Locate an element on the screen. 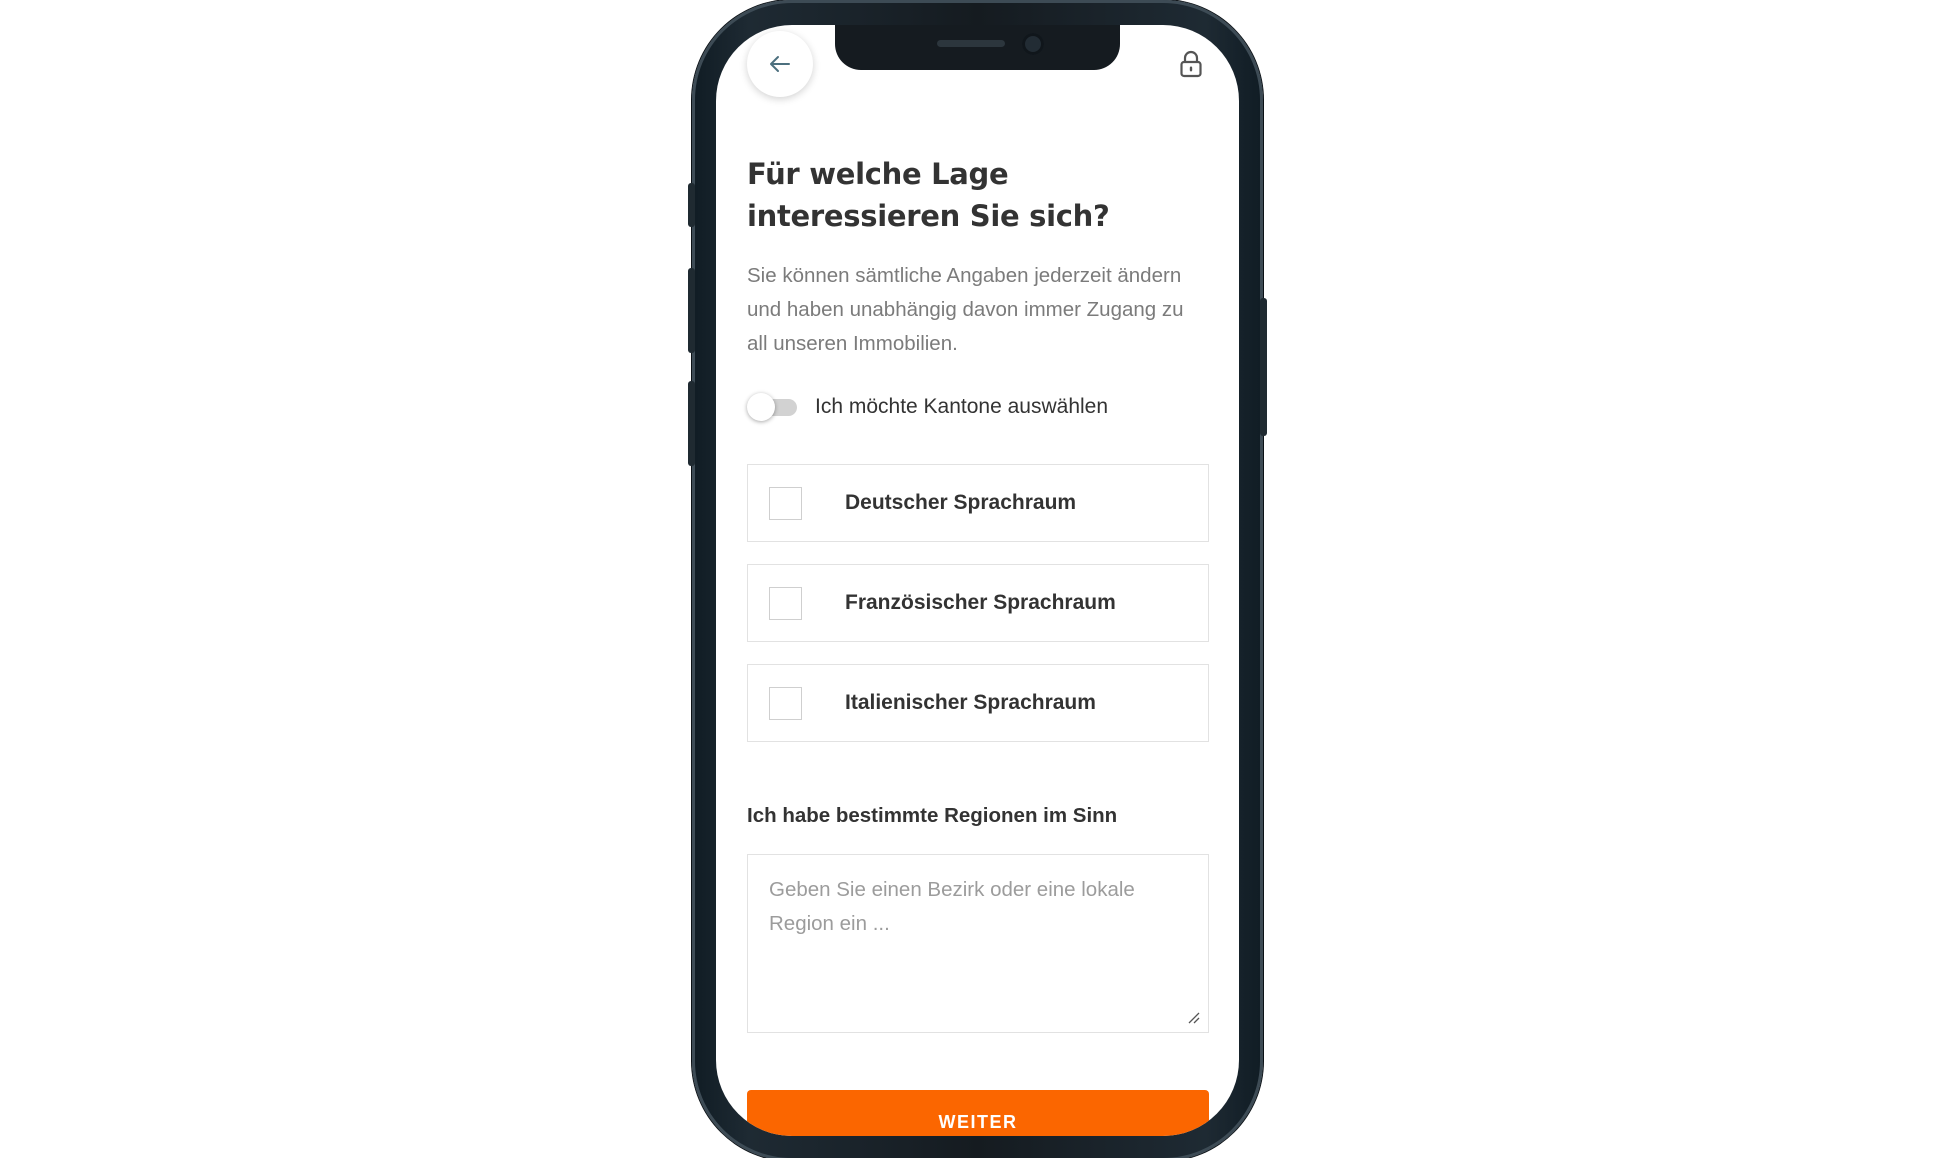 This screenshot has width=1941, height=1158. regions-label: Ich habe bestimmte Regionen im Sinn is located at coordinates (932, 815).